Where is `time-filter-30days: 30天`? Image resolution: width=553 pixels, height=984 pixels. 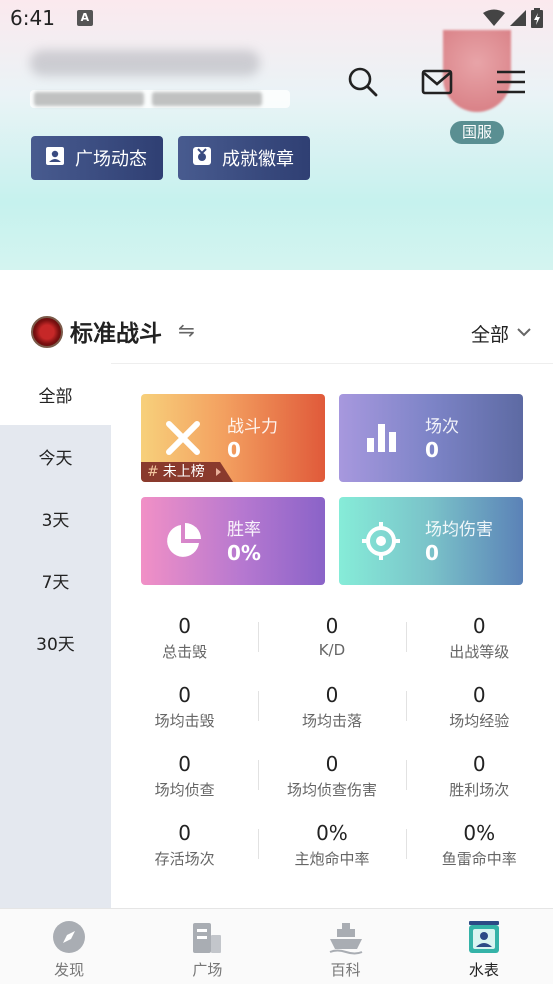
time-filter-30days: 30天 is located at coordinates (55, 642).